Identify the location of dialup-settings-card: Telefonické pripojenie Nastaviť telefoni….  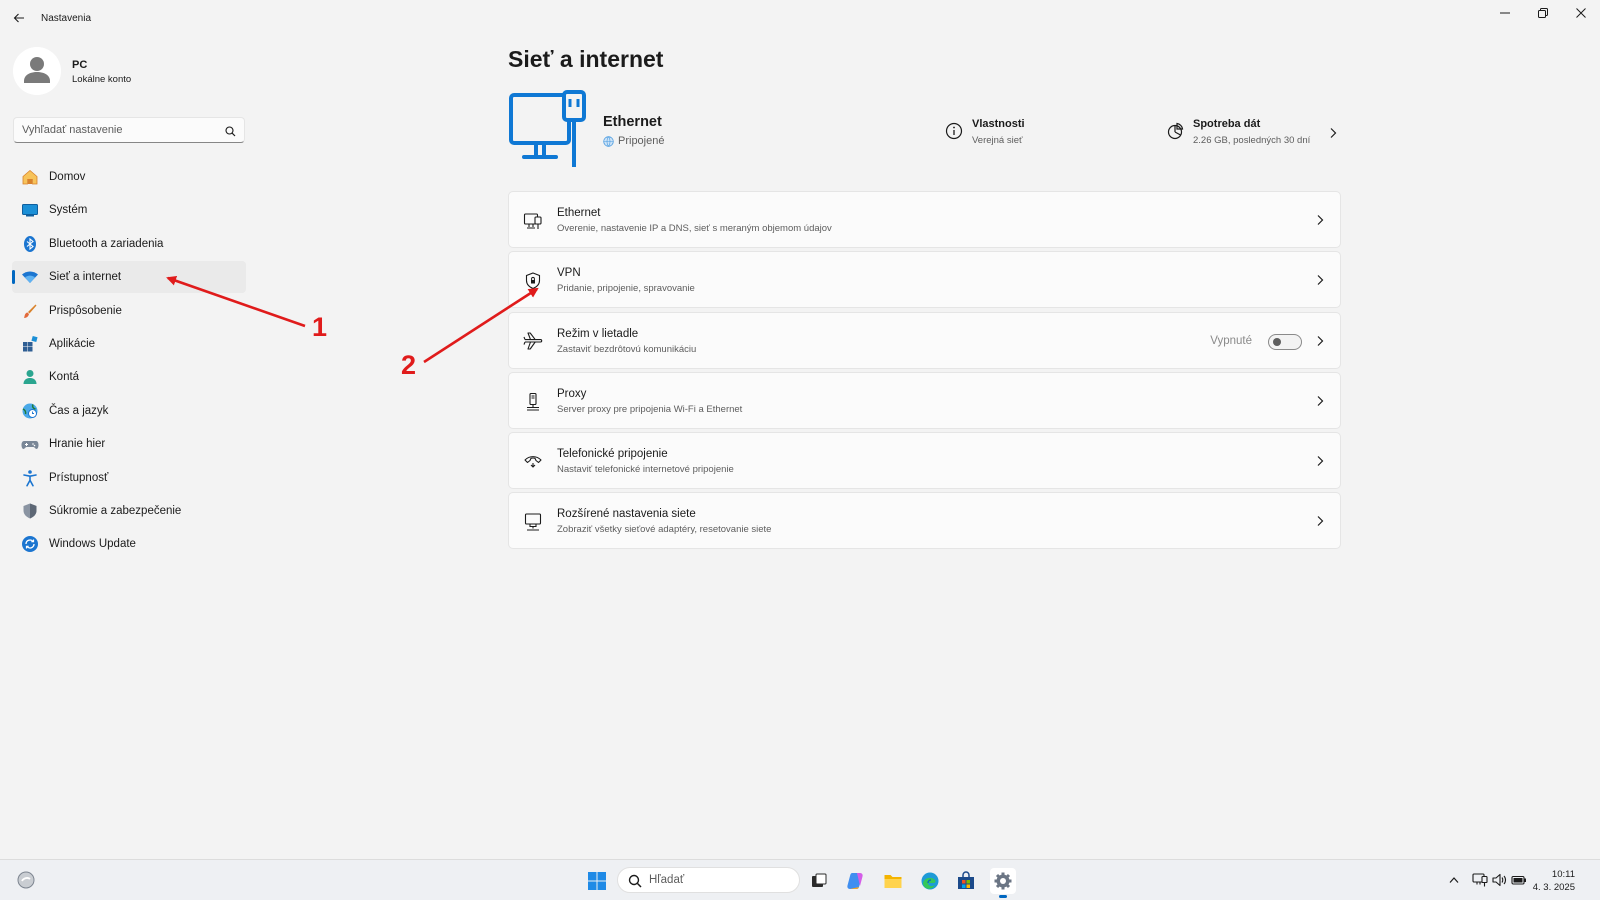
(924, 461).